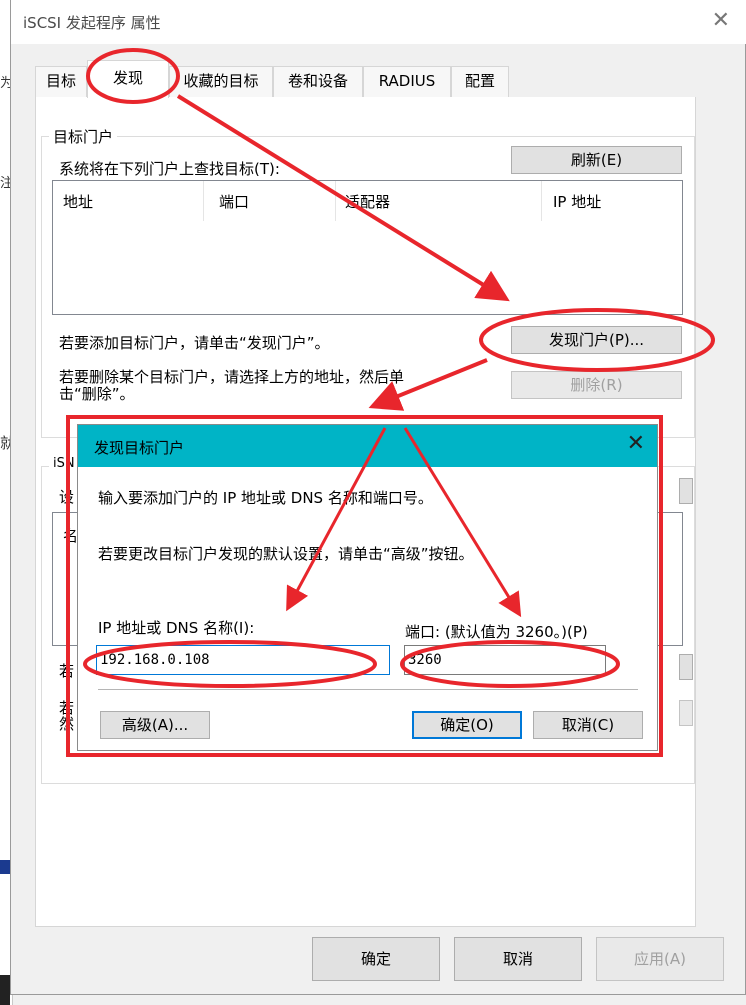 This screenshot has height=1005, width=746. I want to click on annotation-circle-ip, so click(230, 664).